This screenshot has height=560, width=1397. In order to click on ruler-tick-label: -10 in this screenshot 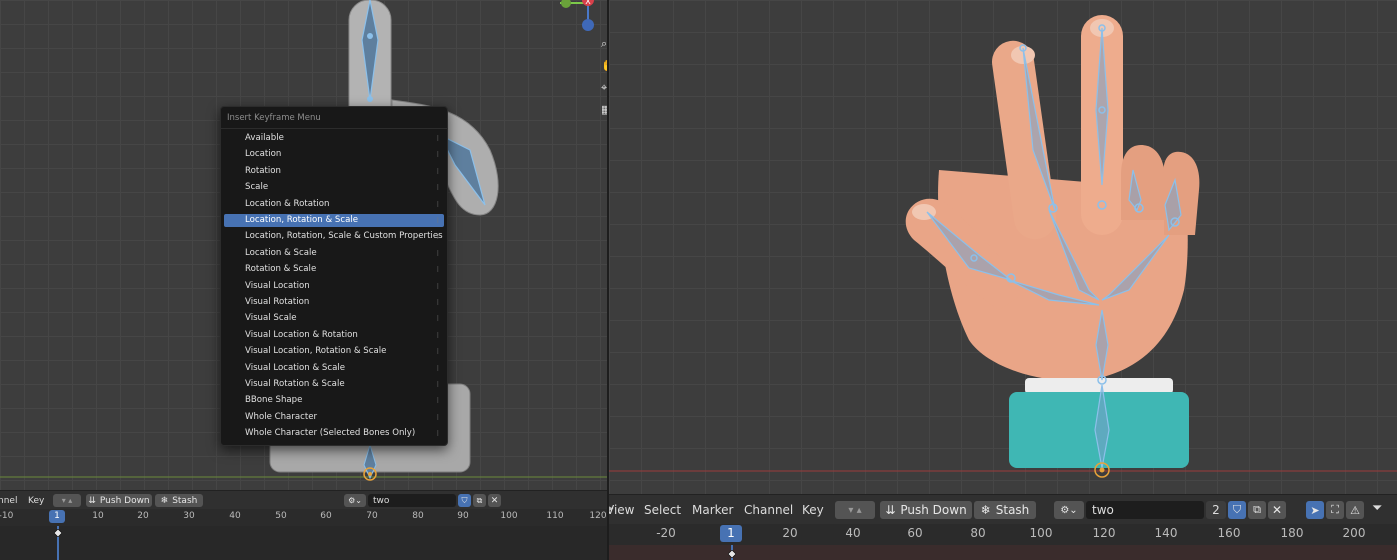, I will do `click(7, 516)`.